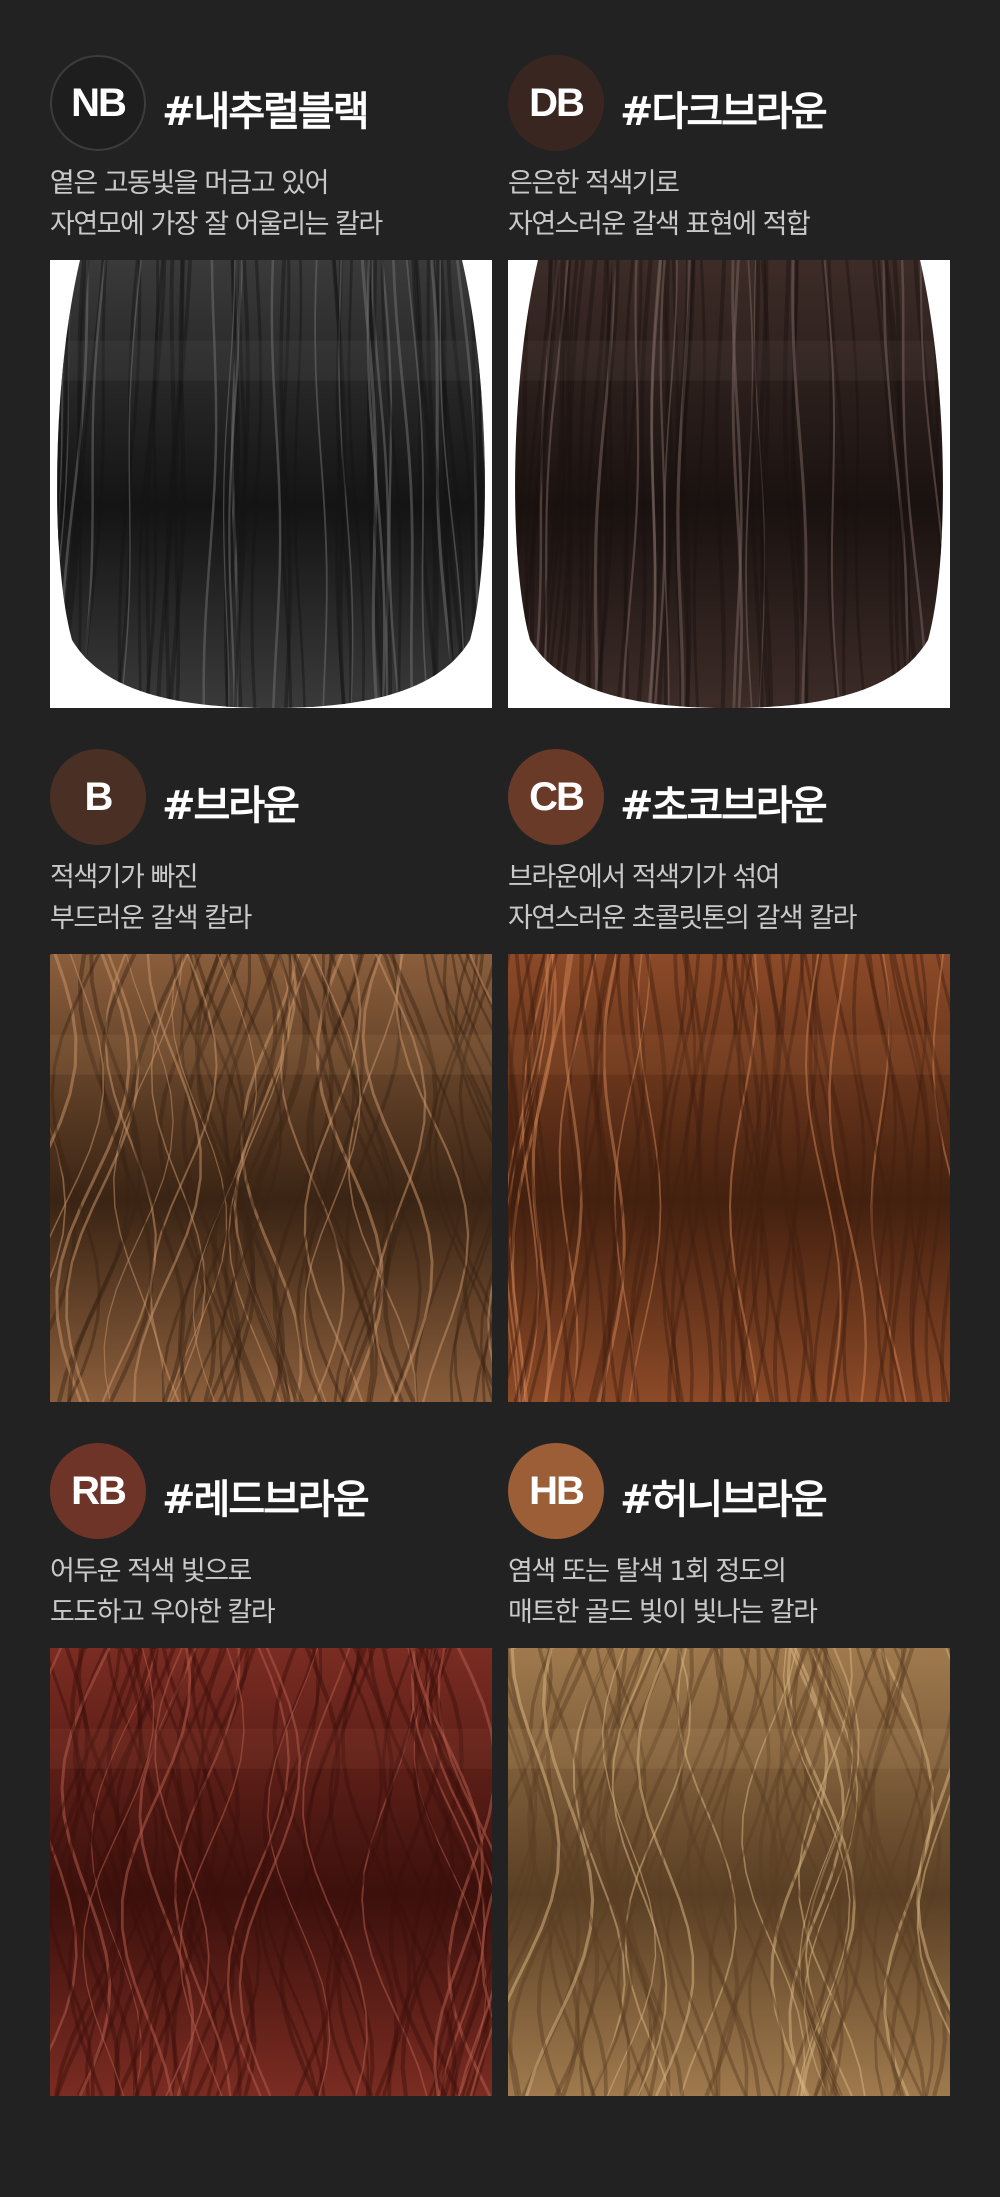 The height and width of the screenshot is (2197, 1000). What do you see at coordinates (683, 898) in the screenshot?
I see `color-description: 브라운에서 적색기가 섞여 자연스러운 초콜릿톤의 갈색 칼라` at bounding box center [683, 898].